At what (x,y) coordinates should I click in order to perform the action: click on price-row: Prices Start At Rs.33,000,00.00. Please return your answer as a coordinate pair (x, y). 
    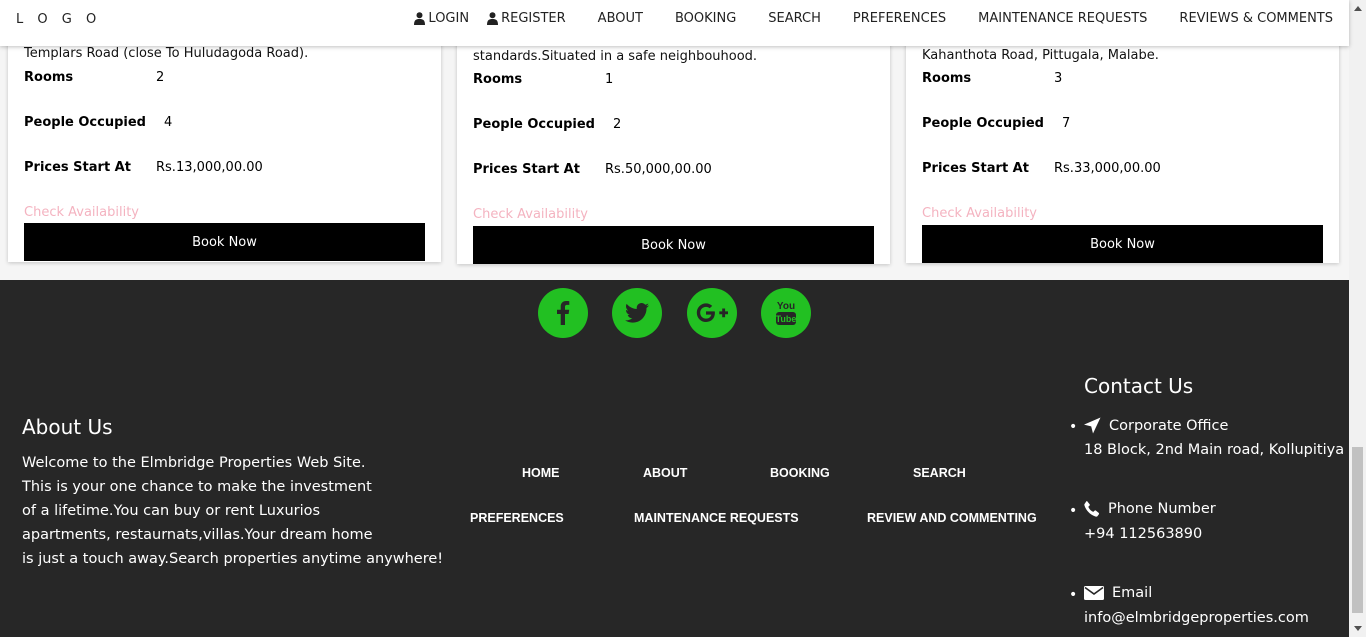
    Looking at the image, I should click on (1041, 168).